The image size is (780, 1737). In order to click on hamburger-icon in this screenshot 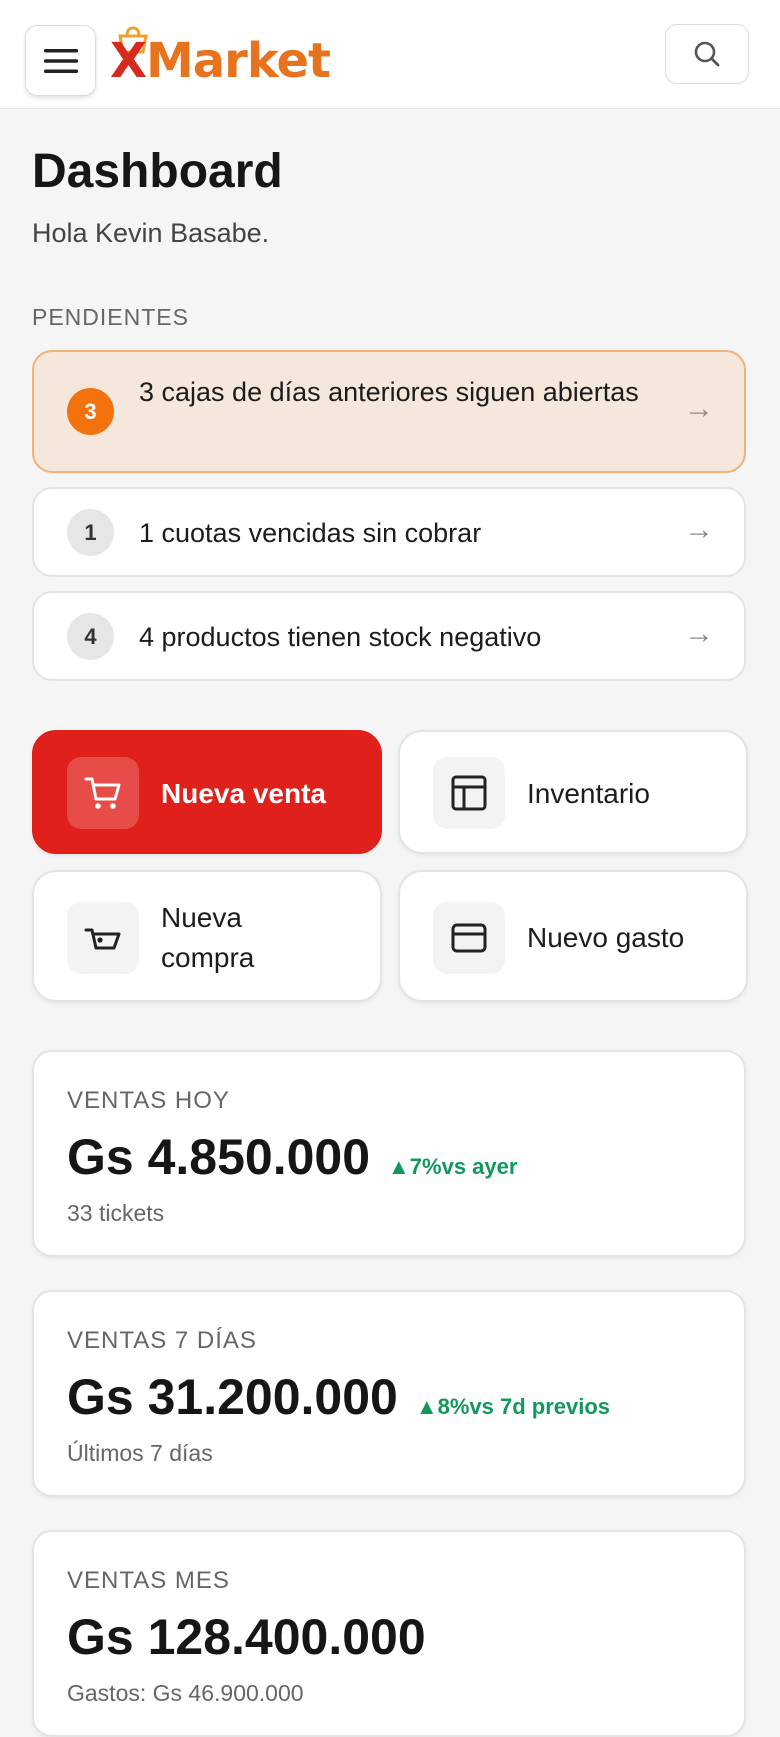, I will do `click(60, 60)`.